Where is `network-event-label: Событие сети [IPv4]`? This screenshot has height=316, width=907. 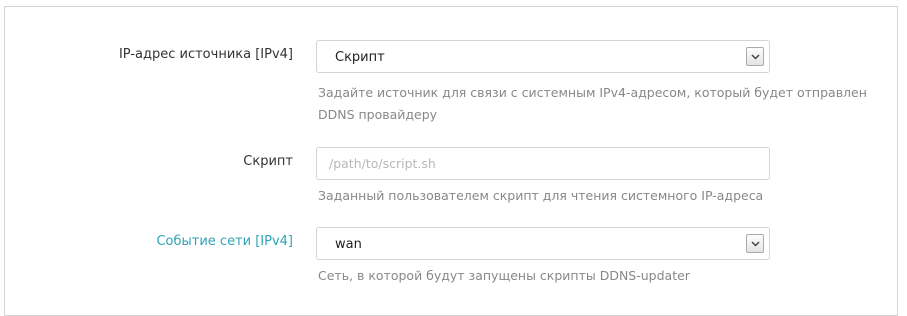 network-event-label: Событие сети [IPv4] is located at coordinates (224, 241).